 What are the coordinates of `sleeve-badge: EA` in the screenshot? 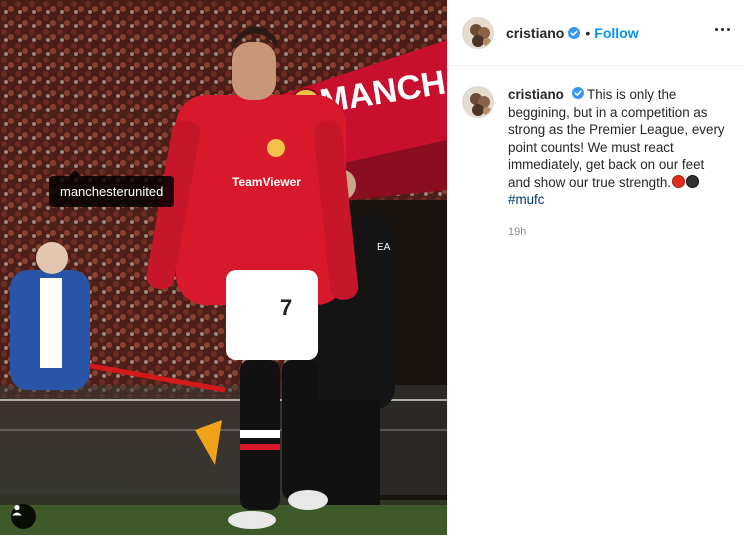 It's located at (384, 247).